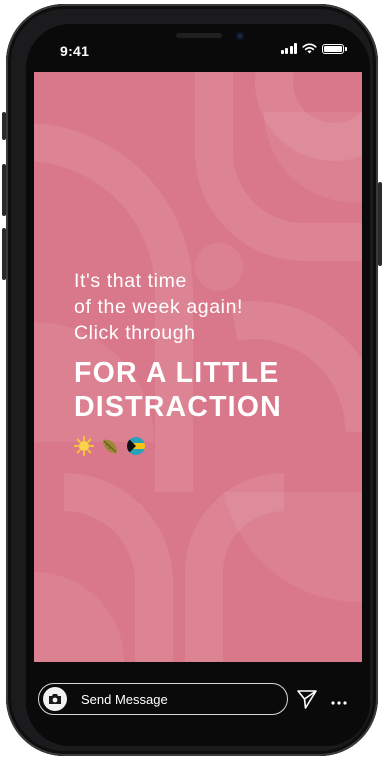 The width and height of the screenshot is (385, 760). I want to click on story-headline-line-2: DISTRACTION, so click(178, 407).